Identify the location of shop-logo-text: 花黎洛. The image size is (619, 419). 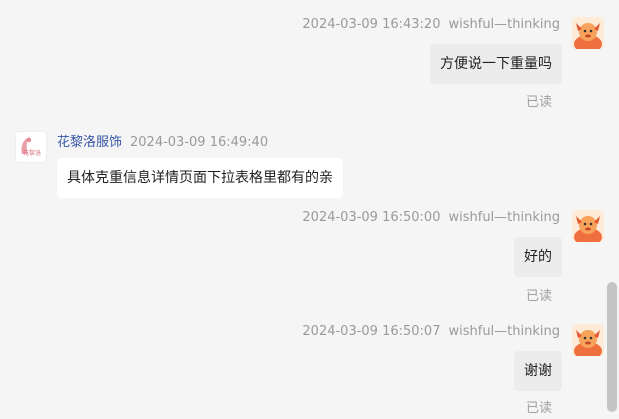
(32, 153).